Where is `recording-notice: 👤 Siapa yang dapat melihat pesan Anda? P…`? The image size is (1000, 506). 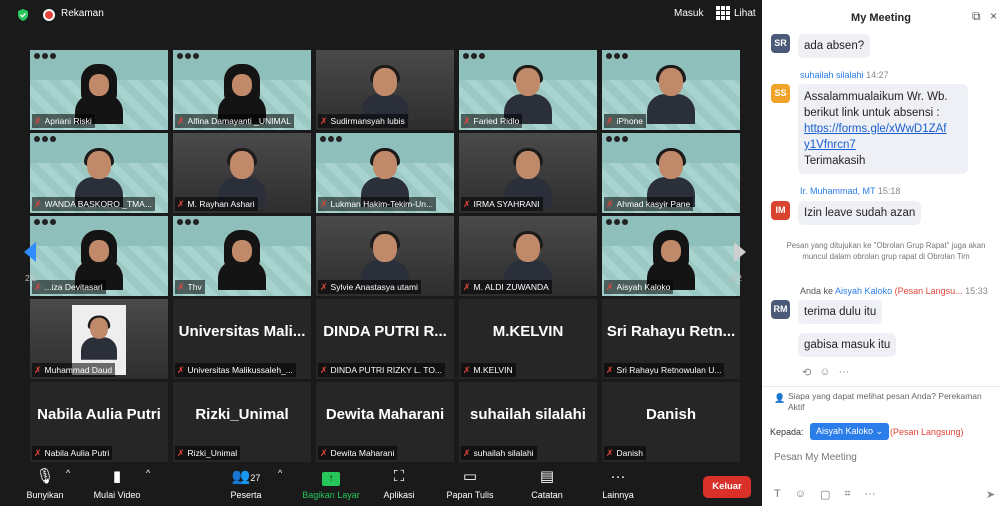 recording-notice: 👤 Siapa yang dapat melihat pesan Anda? P… is located at coordinates (886, 402).